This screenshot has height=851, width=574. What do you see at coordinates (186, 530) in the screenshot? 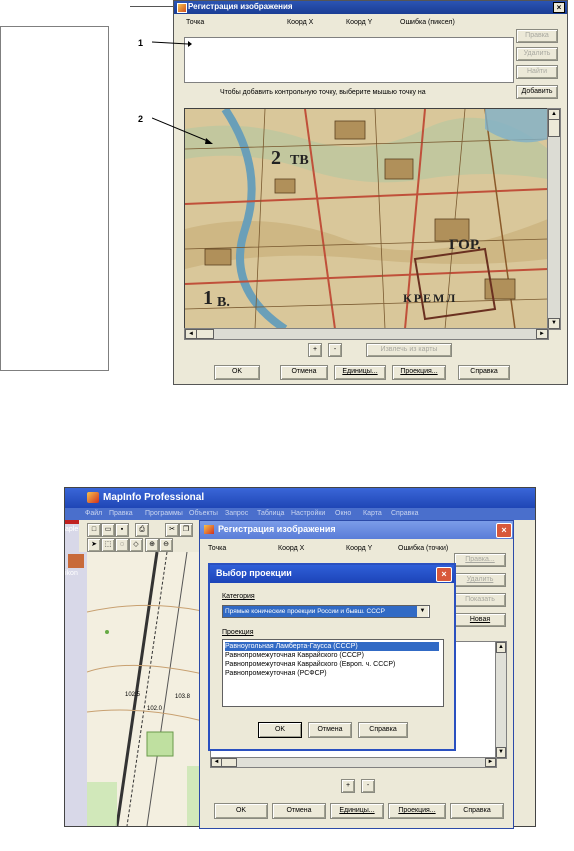
I see `copy-icon: ❐` at bounding box center [186, 530].